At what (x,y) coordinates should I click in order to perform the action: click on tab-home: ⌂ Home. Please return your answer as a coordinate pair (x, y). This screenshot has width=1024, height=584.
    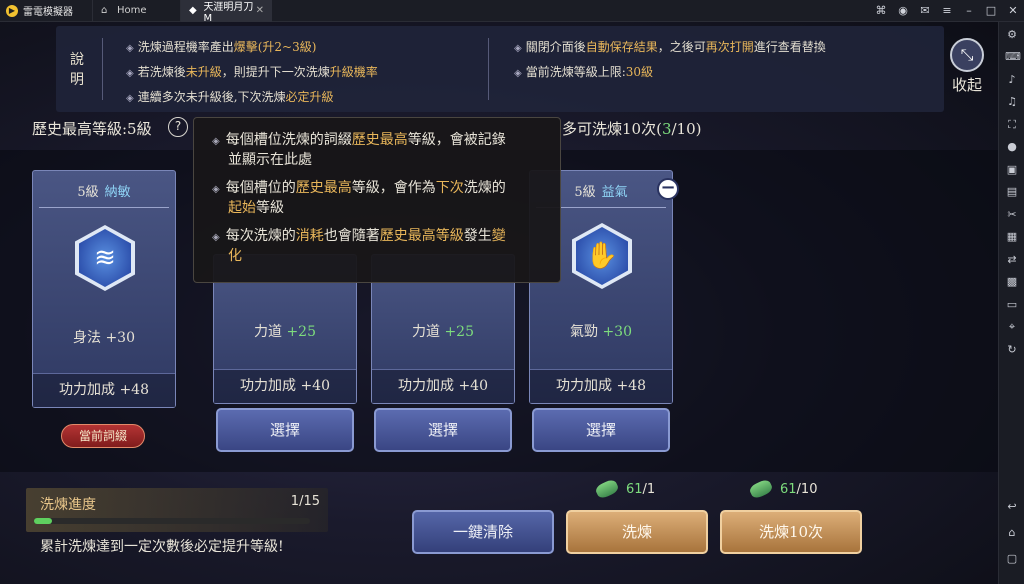
    Looking at the image, I should click on (136, 11).